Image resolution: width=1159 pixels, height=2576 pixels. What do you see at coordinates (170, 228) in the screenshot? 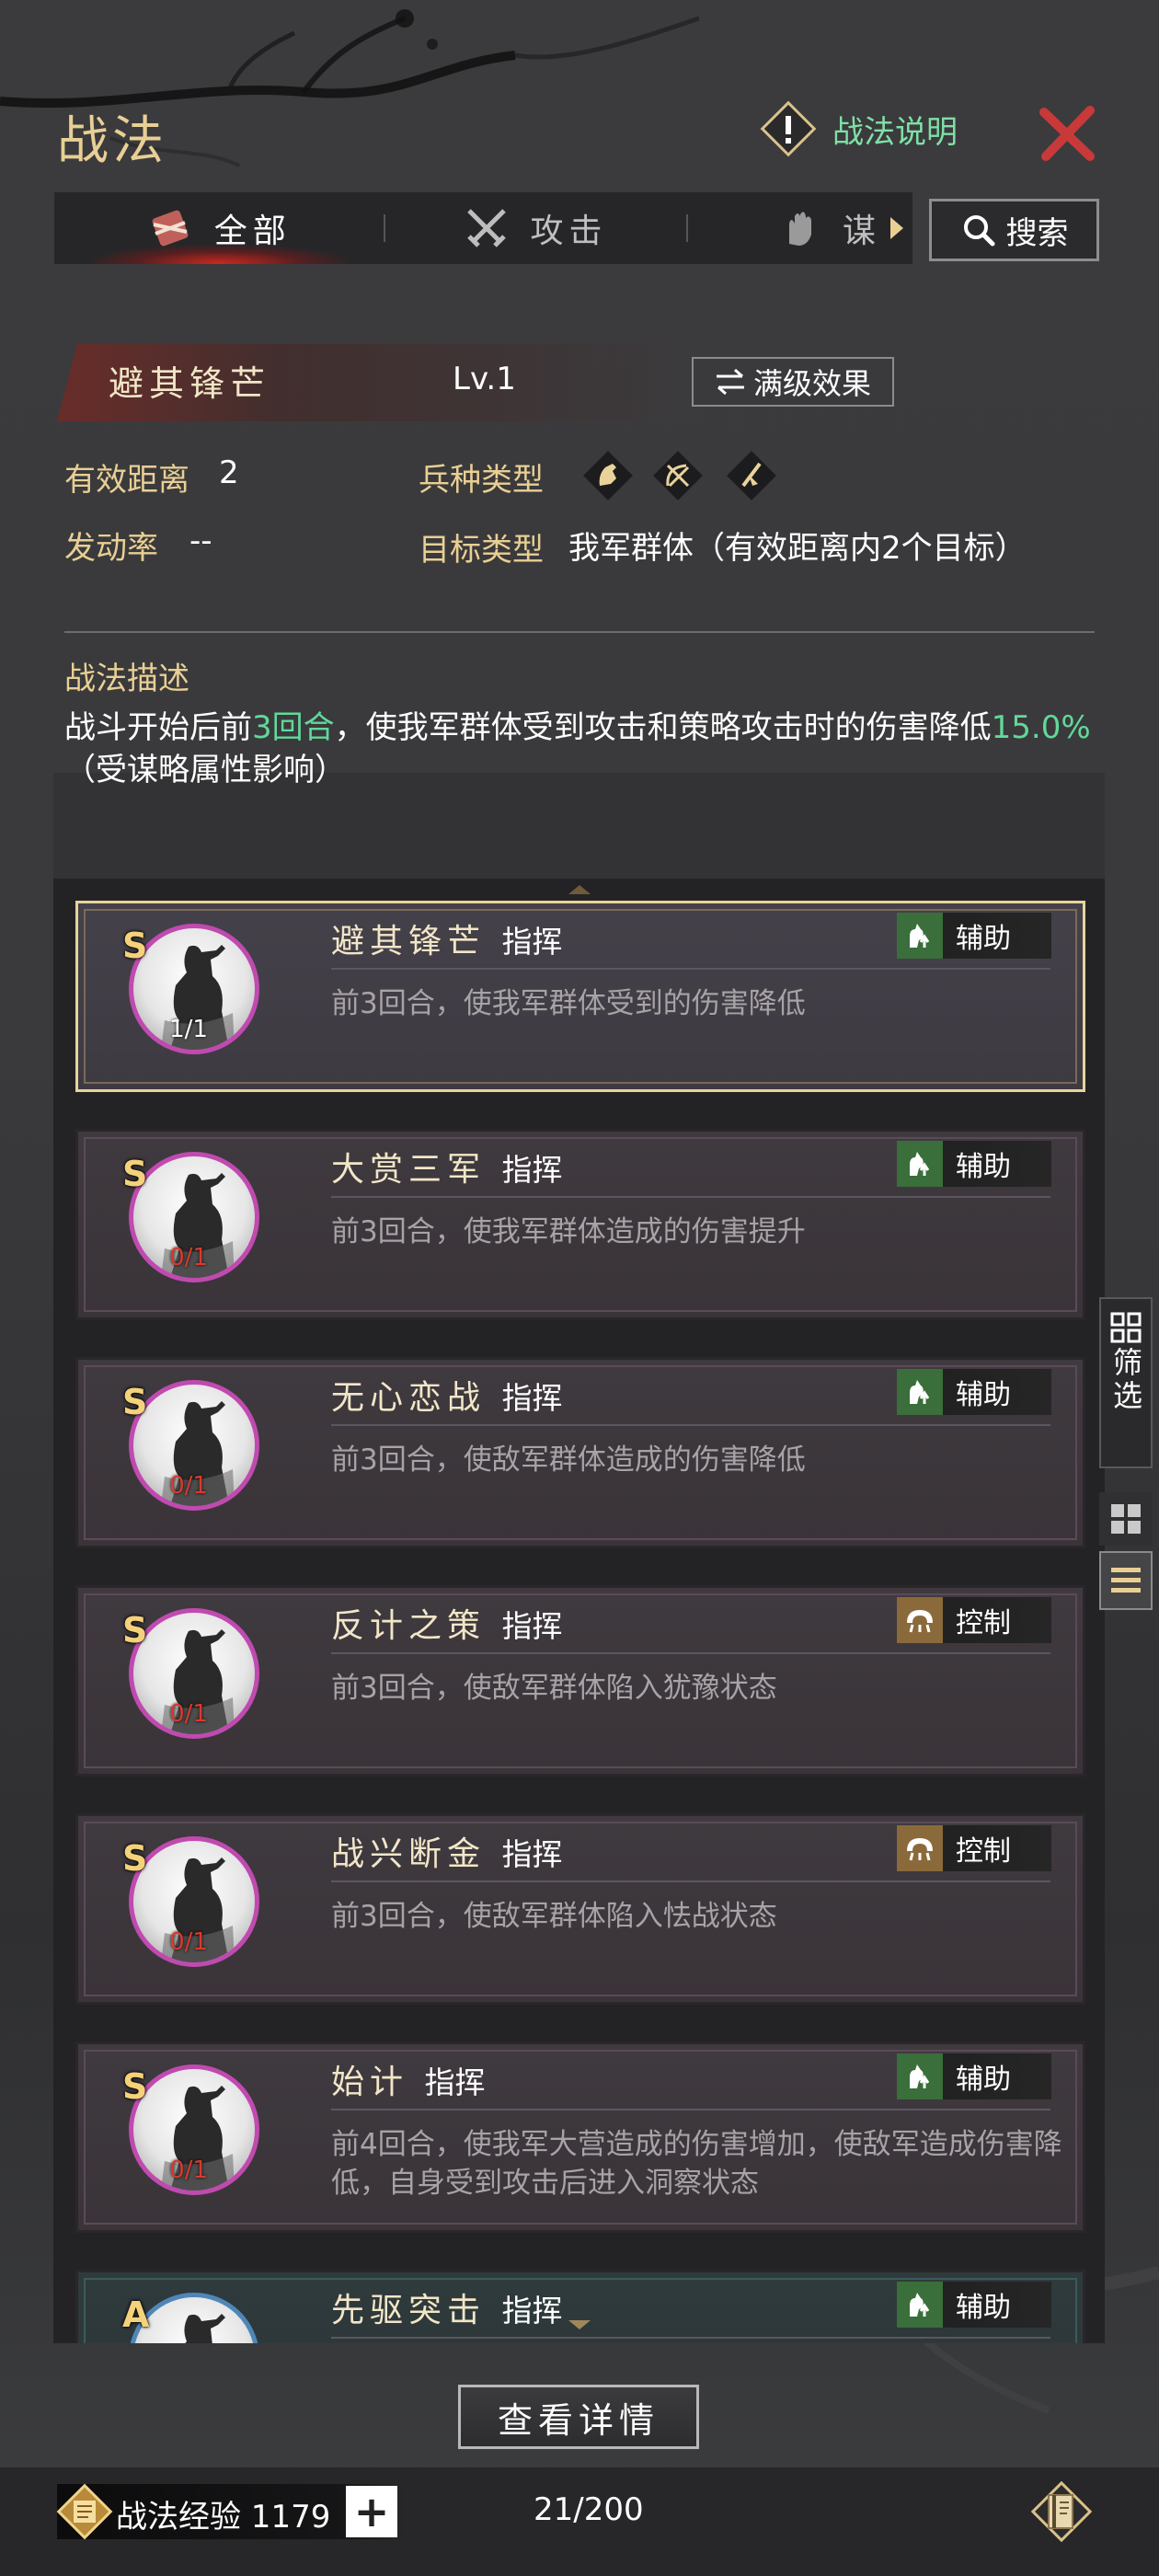
I see `bundle-icon` at bounding box center [170, 228].